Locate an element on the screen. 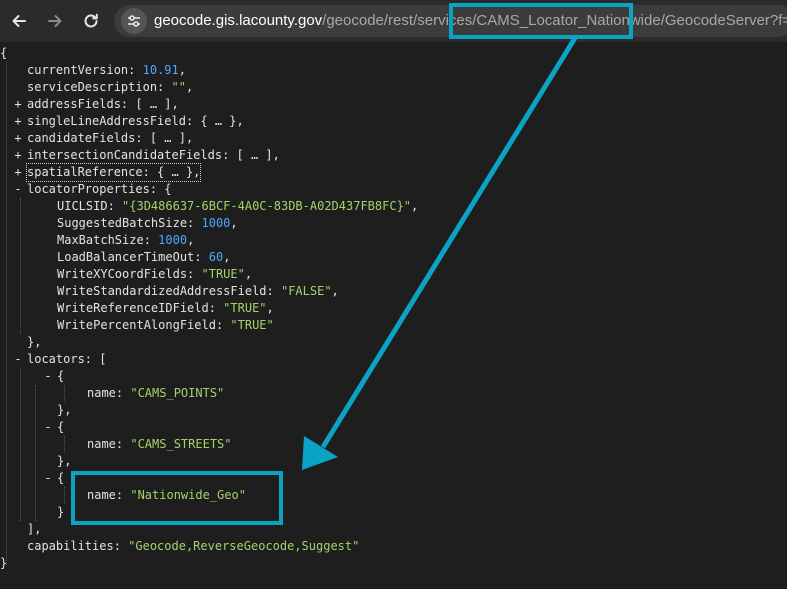  json-key: intersectionCandidateFields is located at coordinates (125, 155).